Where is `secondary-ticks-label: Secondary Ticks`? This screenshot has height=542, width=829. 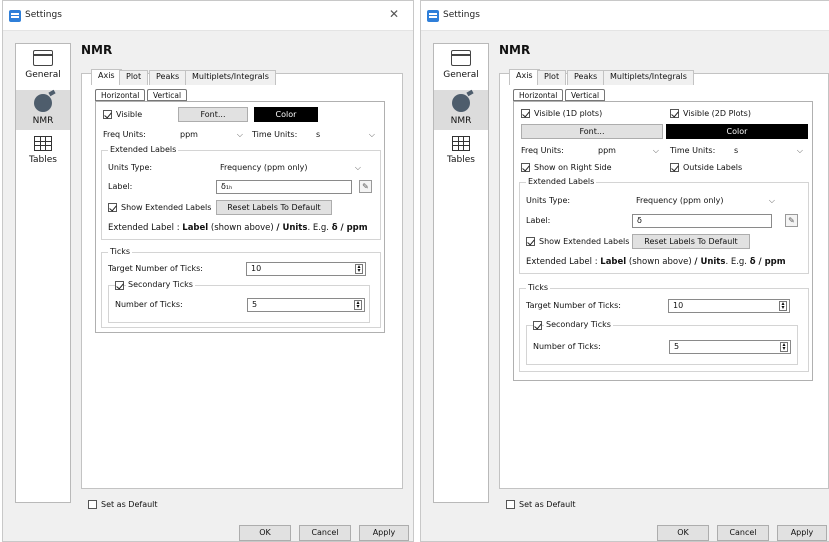 secondary-ticks-label: Secondary Ticks is located at coordinates (160, 284).